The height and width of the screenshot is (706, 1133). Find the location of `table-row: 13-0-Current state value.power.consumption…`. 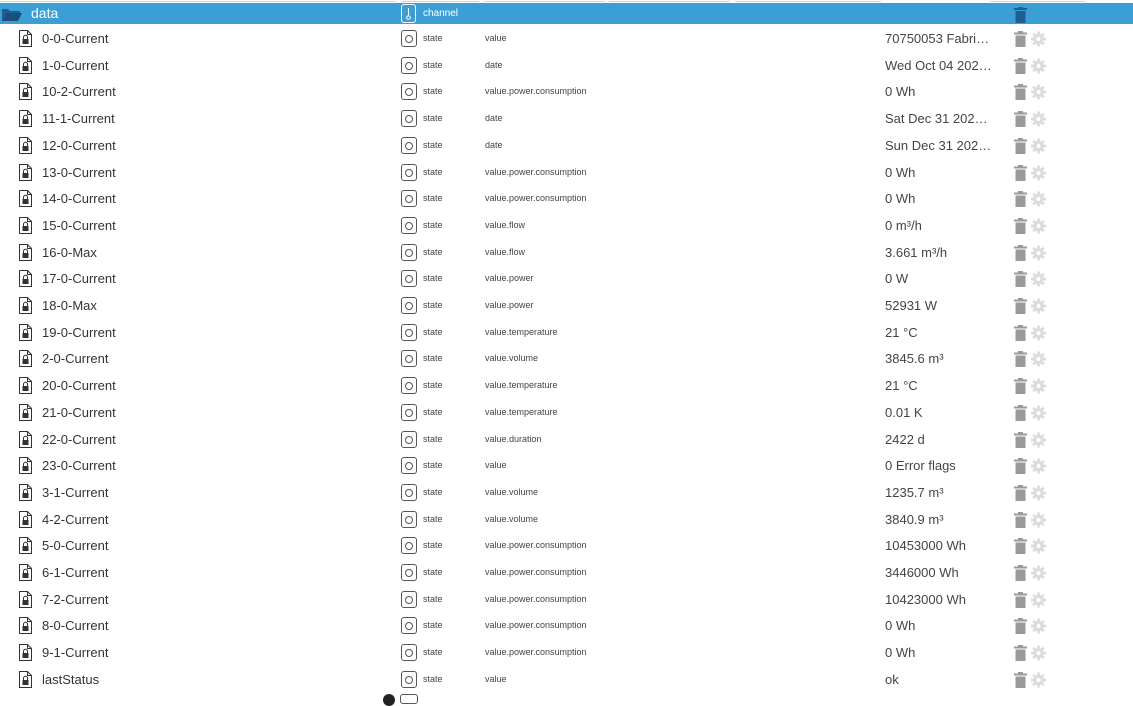

table-row: 13-0-Current state value.power.consumption… is located at coordinates (566, 173).